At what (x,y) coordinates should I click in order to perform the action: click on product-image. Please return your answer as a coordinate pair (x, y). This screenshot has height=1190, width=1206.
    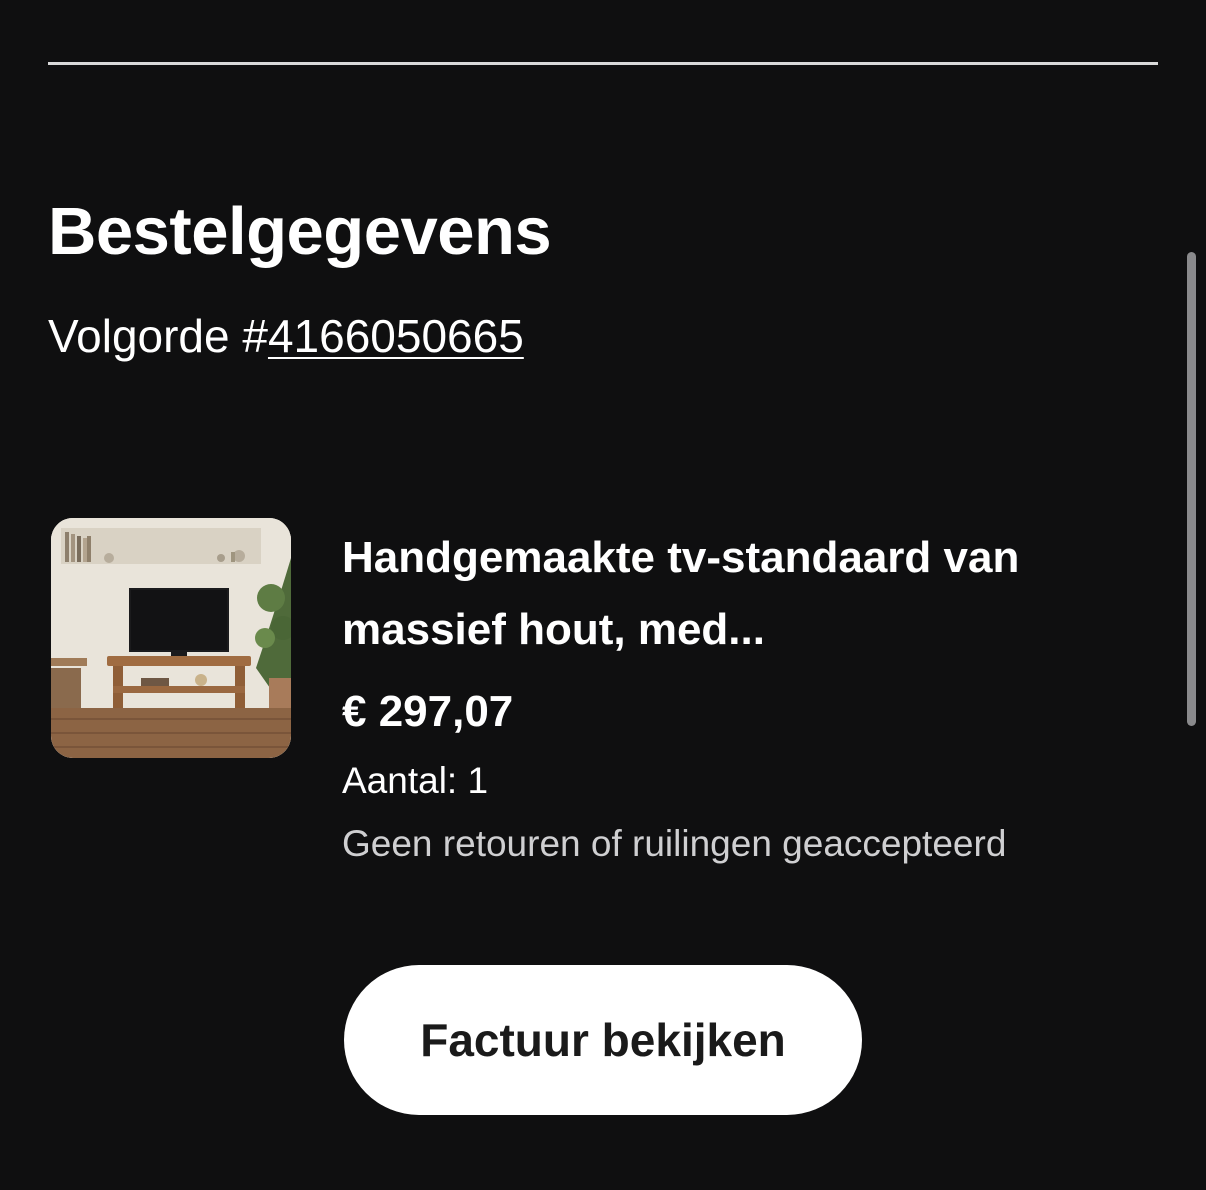
    Looking at the image, I should click on (171, 638).